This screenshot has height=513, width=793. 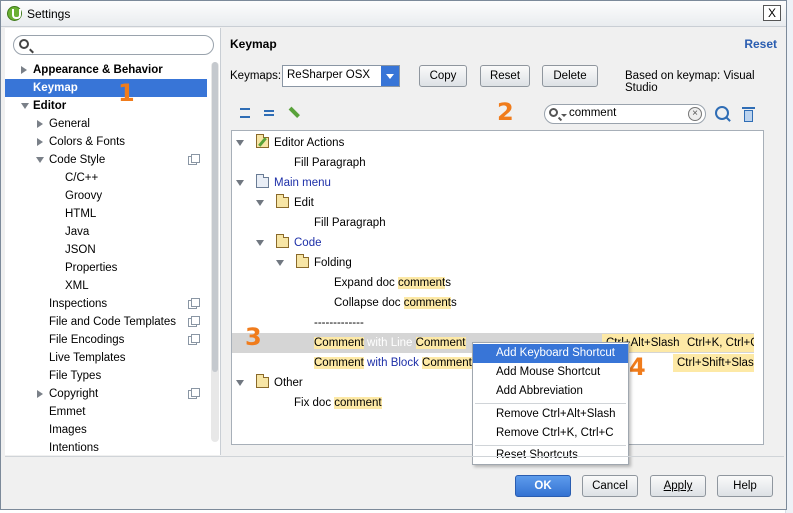 What do you see at coordinates (80, 214) in the screenshot?
I see `sidebar-item-html: HTML` at bounding box center [80, 214].